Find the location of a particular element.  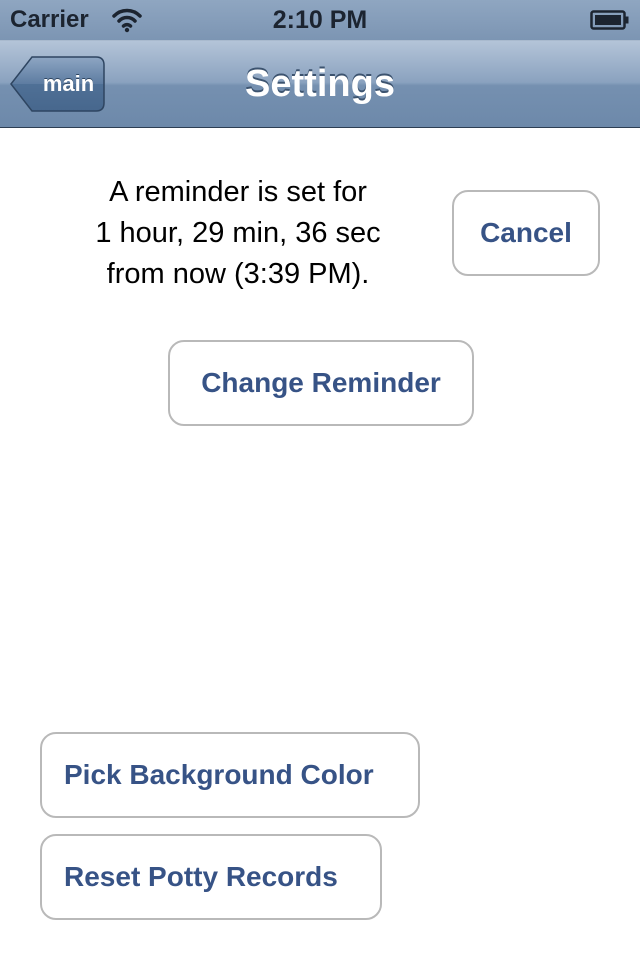

cancel-button: Cancel is located at coordinates (526, 233).